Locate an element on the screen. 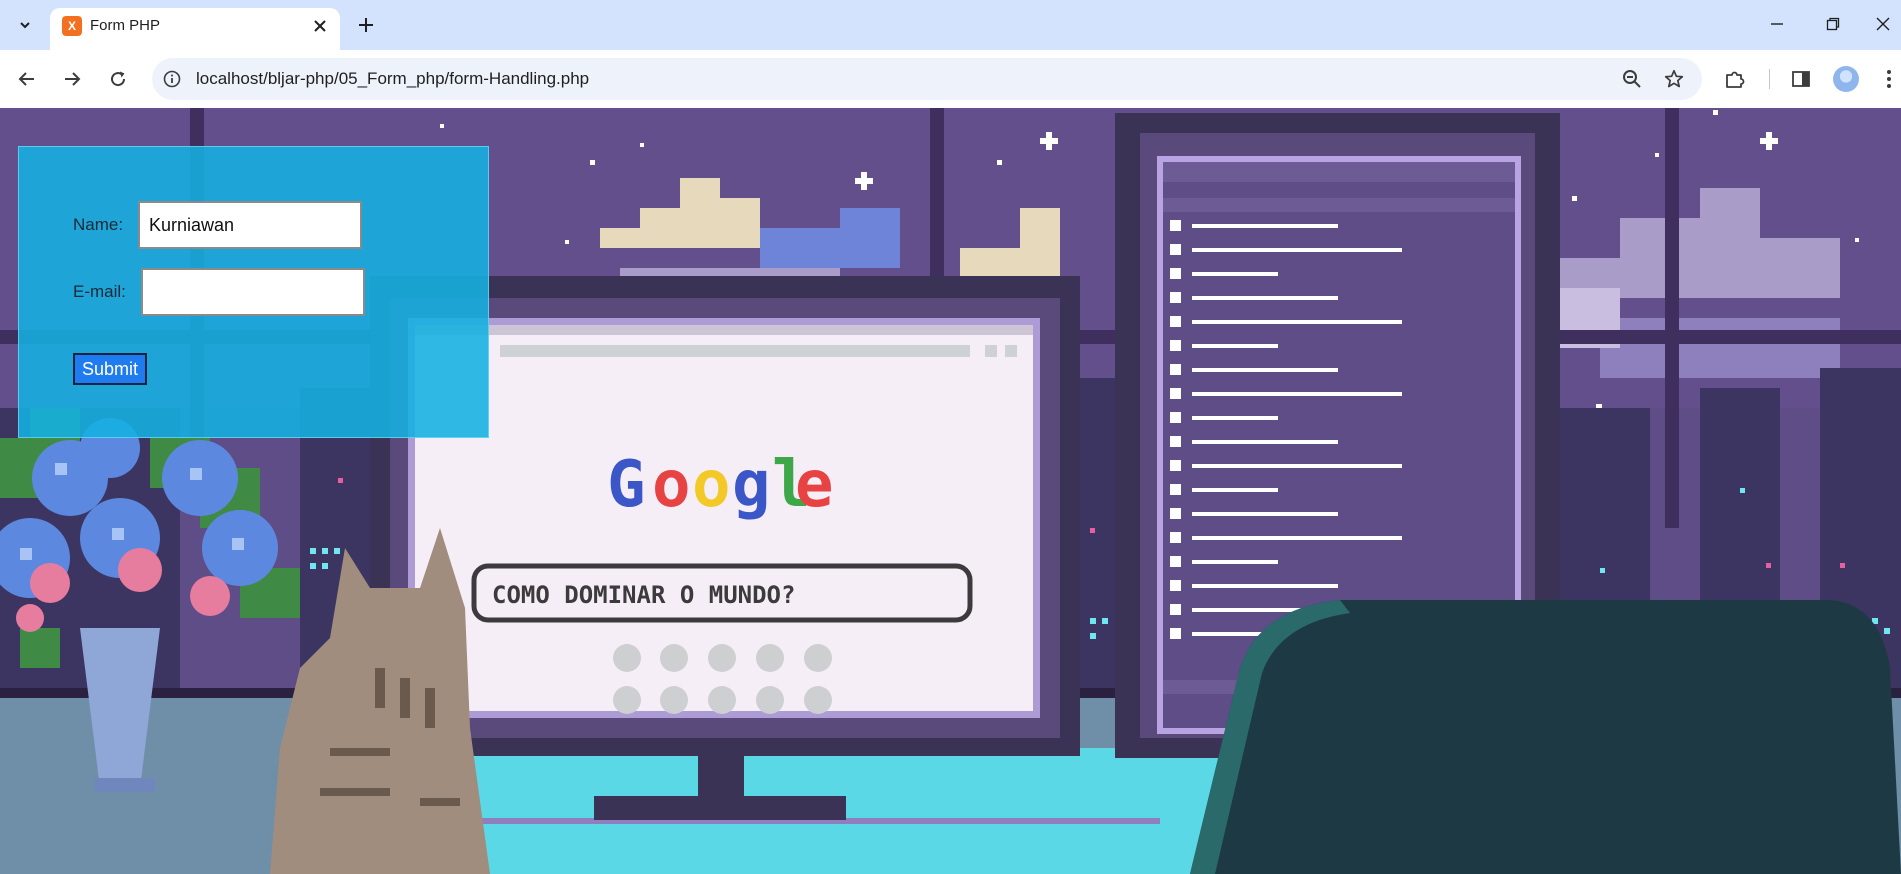 Image resolution: width=1901 pixels, height=874 pixels. svg-text: COMO DOMINAR O MUNDO? is located at coordinates (643, 595).